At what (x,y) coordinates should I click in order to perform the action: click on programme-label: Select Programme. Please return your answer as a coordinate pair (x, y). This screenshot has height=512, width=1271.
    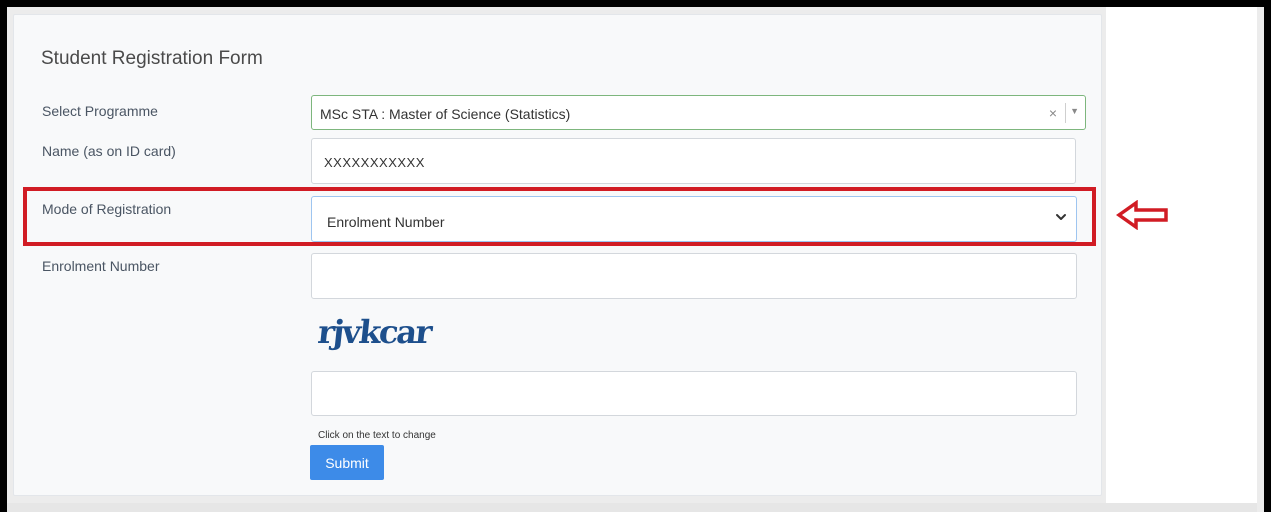
    Looking at the image, I should click on (100, 111).